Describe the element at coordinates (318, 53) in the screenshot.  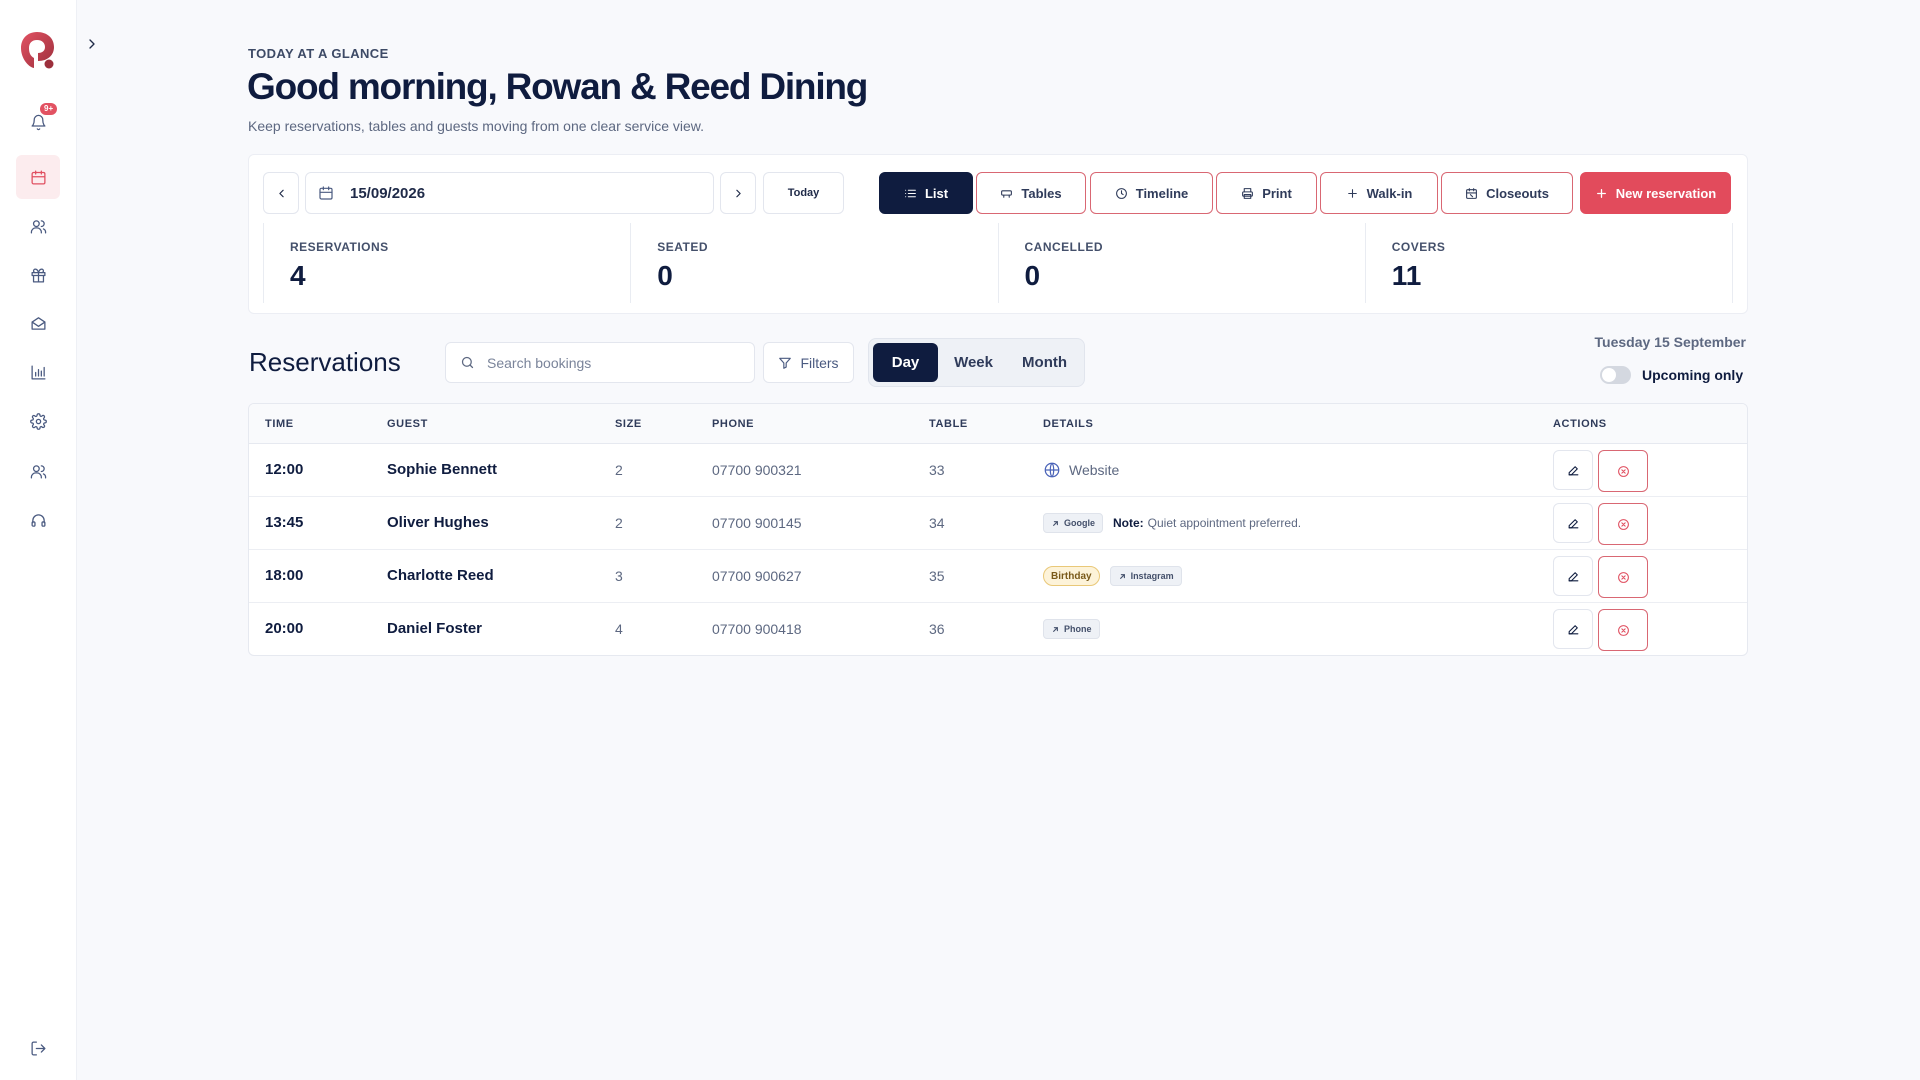
I see `eyebrow-label: TODAY AT A GLANCE` at that location.